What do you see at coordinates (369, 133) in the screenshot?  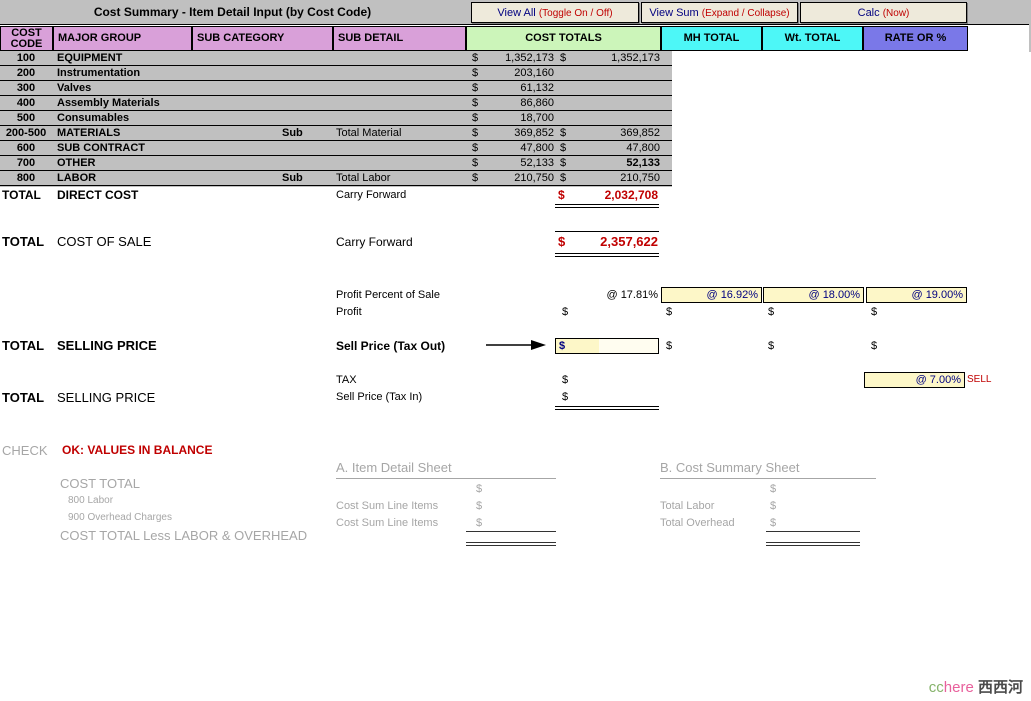 I see `row-sub-detail: Total Material` at bounding box center [369, 133].